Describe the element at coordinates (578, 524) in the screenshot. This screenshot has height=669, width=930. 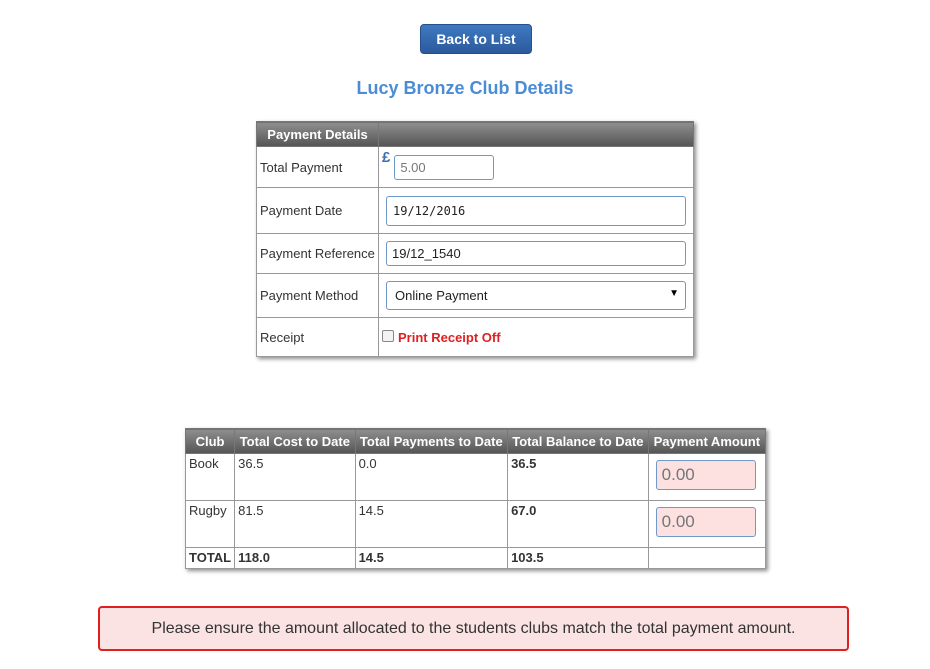
I see `total-balance: 67.0` at that location.